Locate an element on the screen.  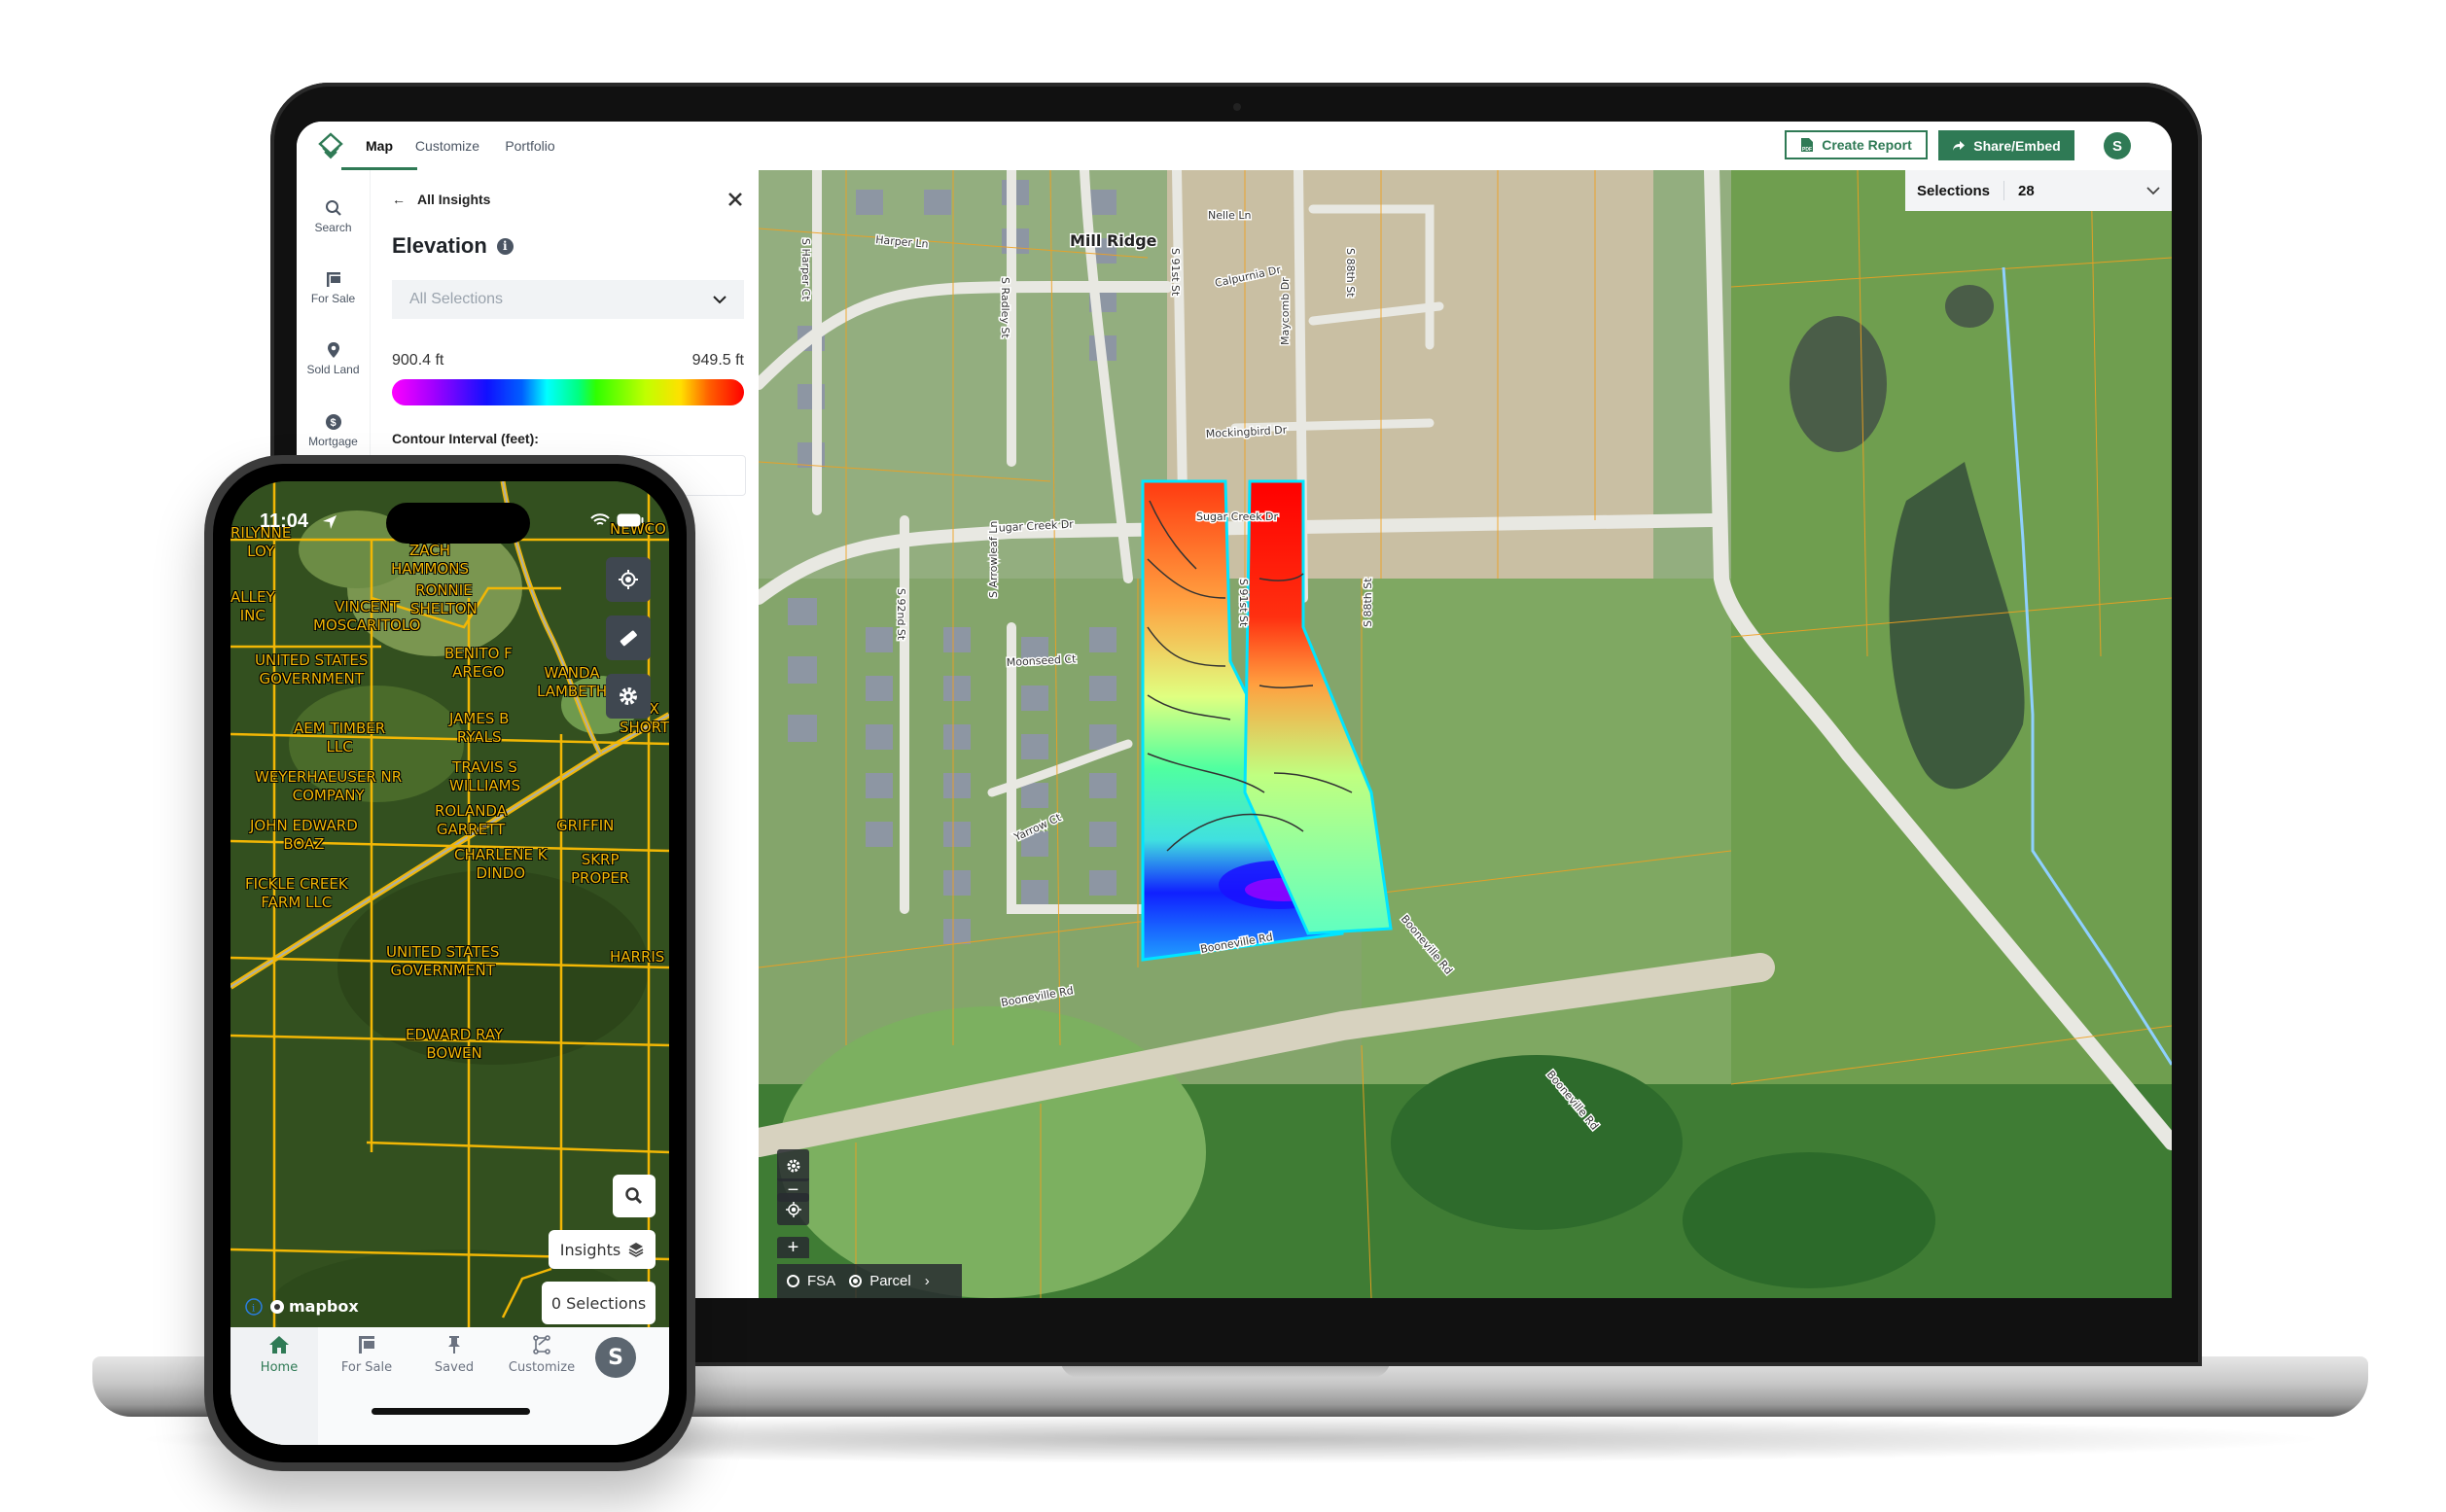
insights-button: Insights is located at coordinates (602, 1249).